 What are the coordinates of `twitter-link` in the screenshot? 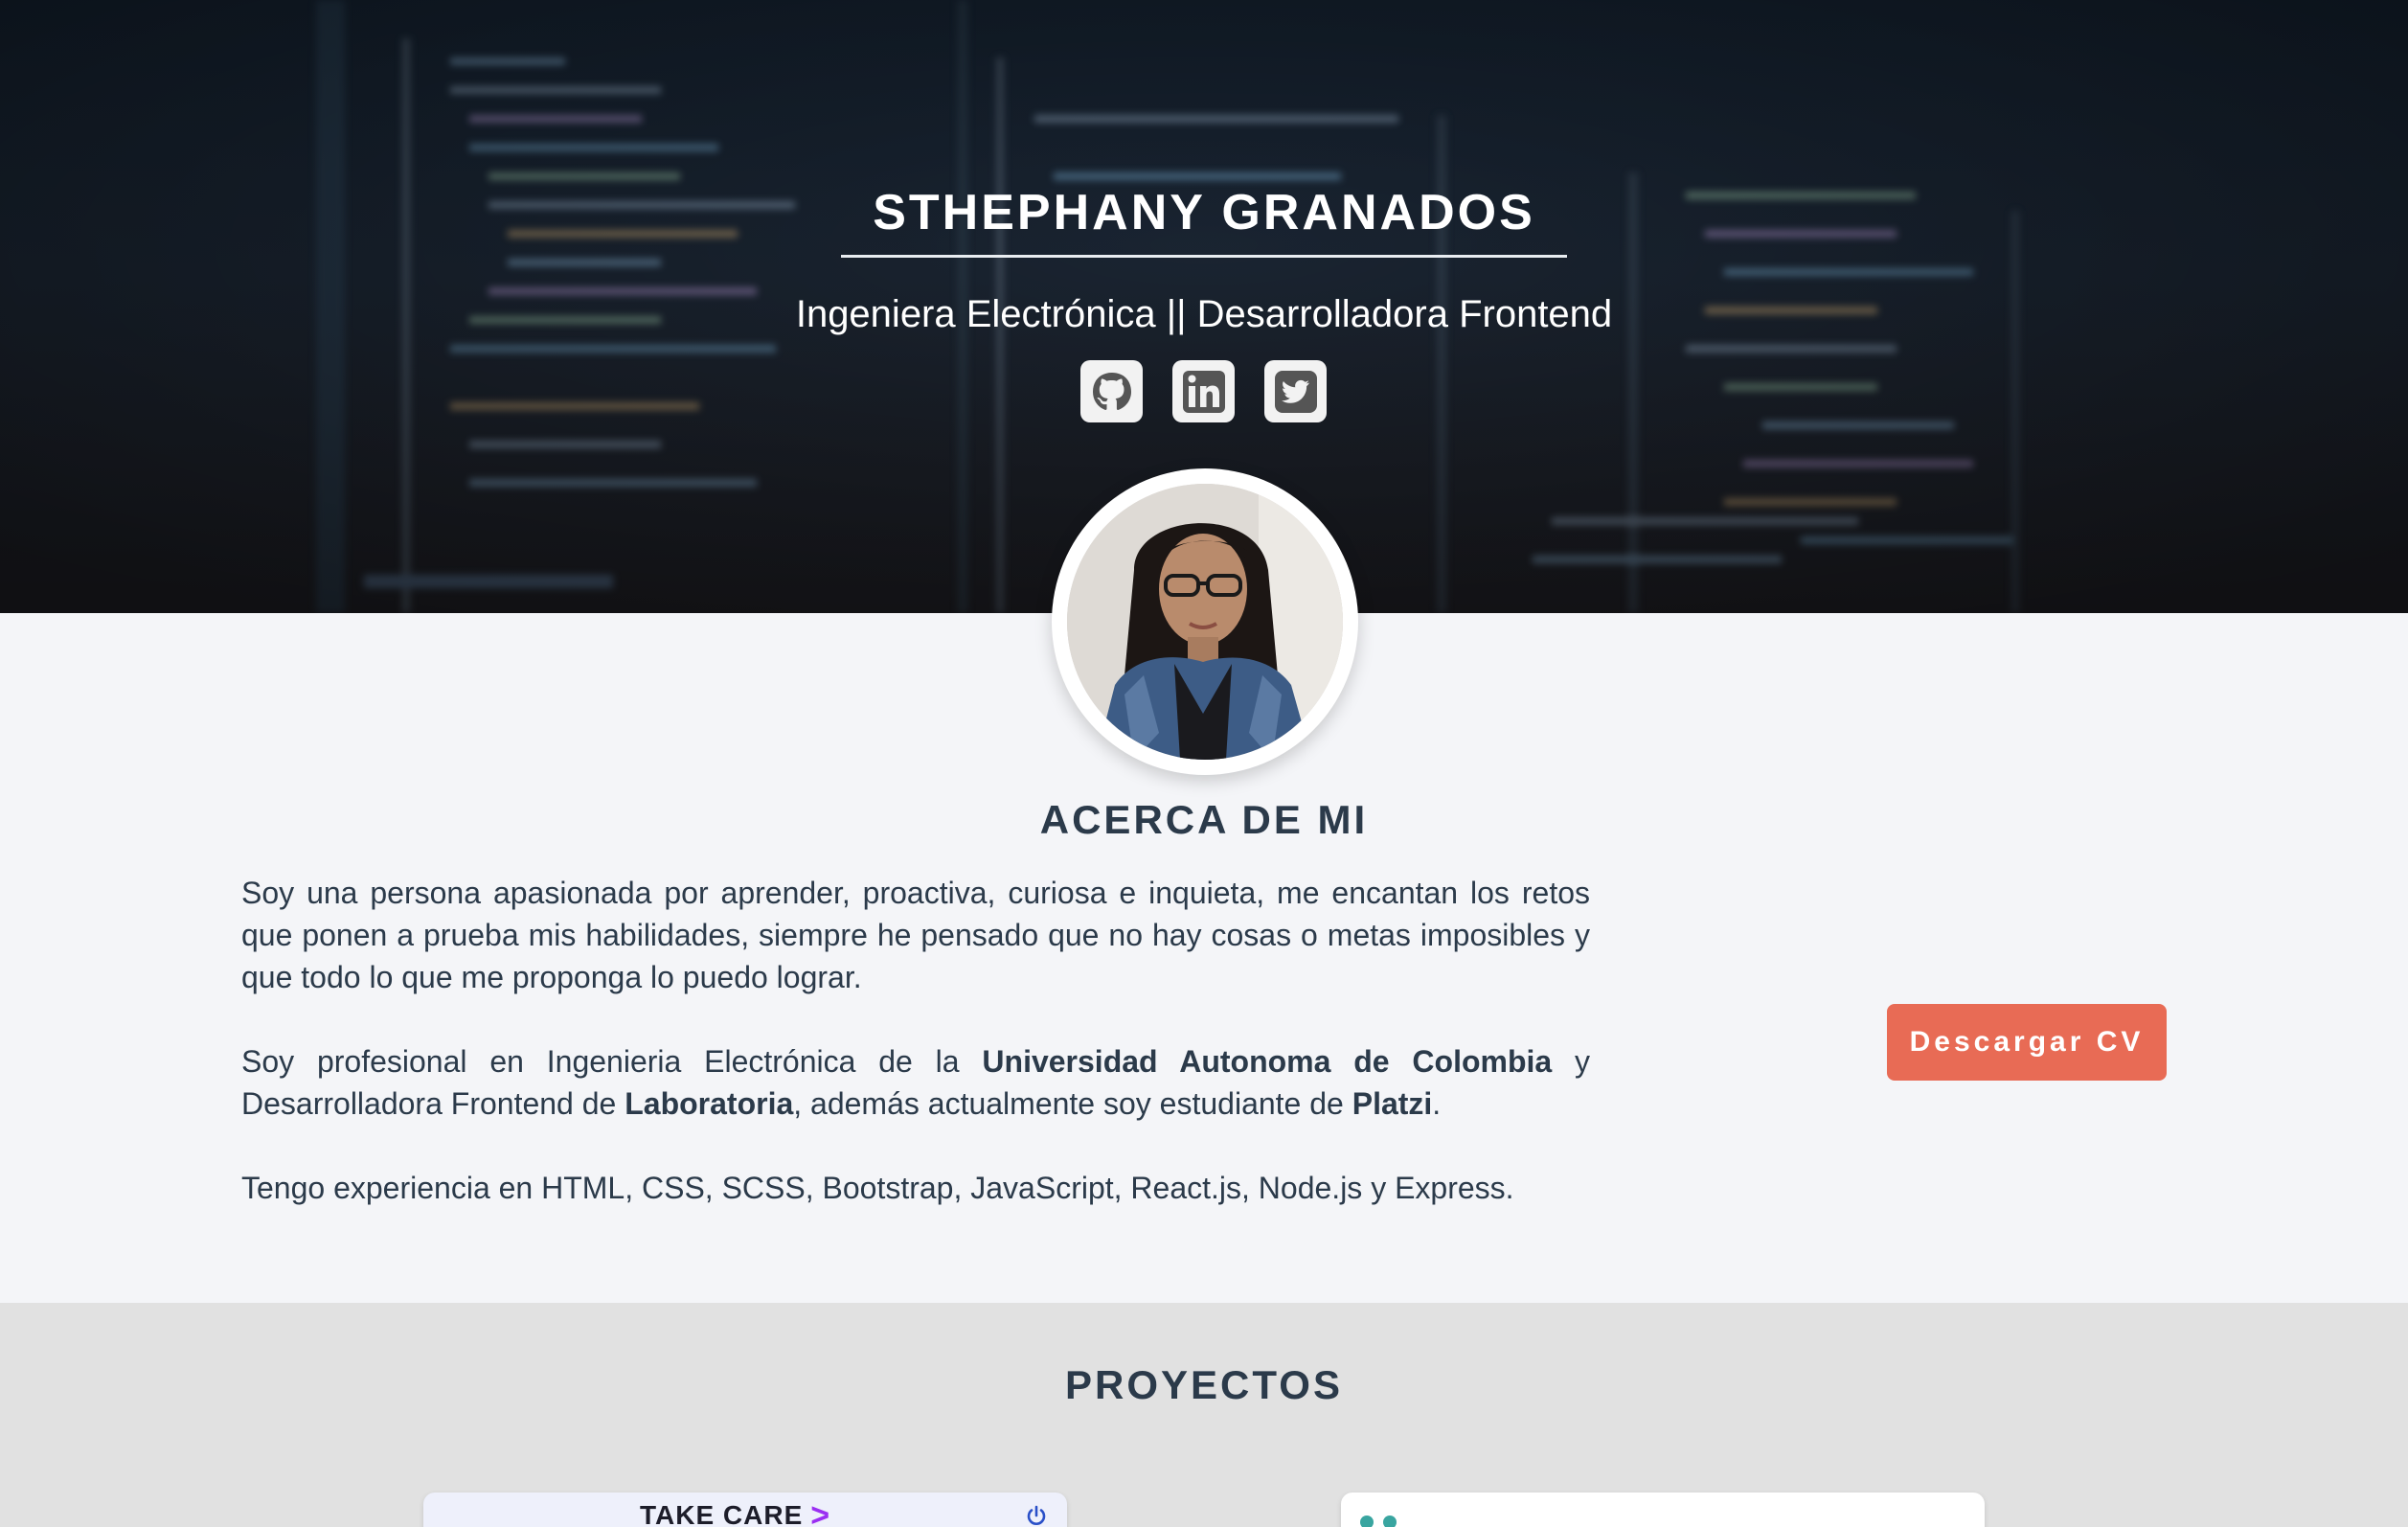 It's located at (1295, 391).